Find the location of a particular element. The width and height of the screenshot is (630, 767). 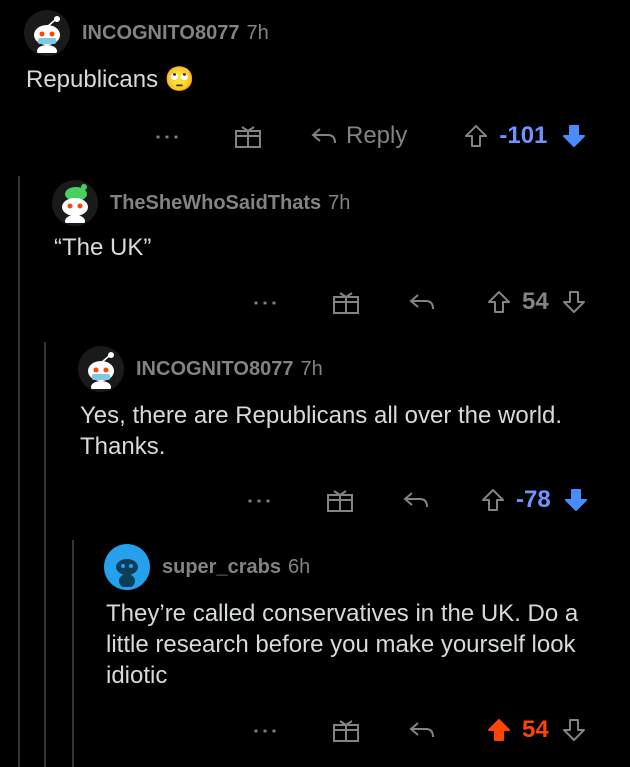

username: super_crabs is located at coordinates (221, 567).